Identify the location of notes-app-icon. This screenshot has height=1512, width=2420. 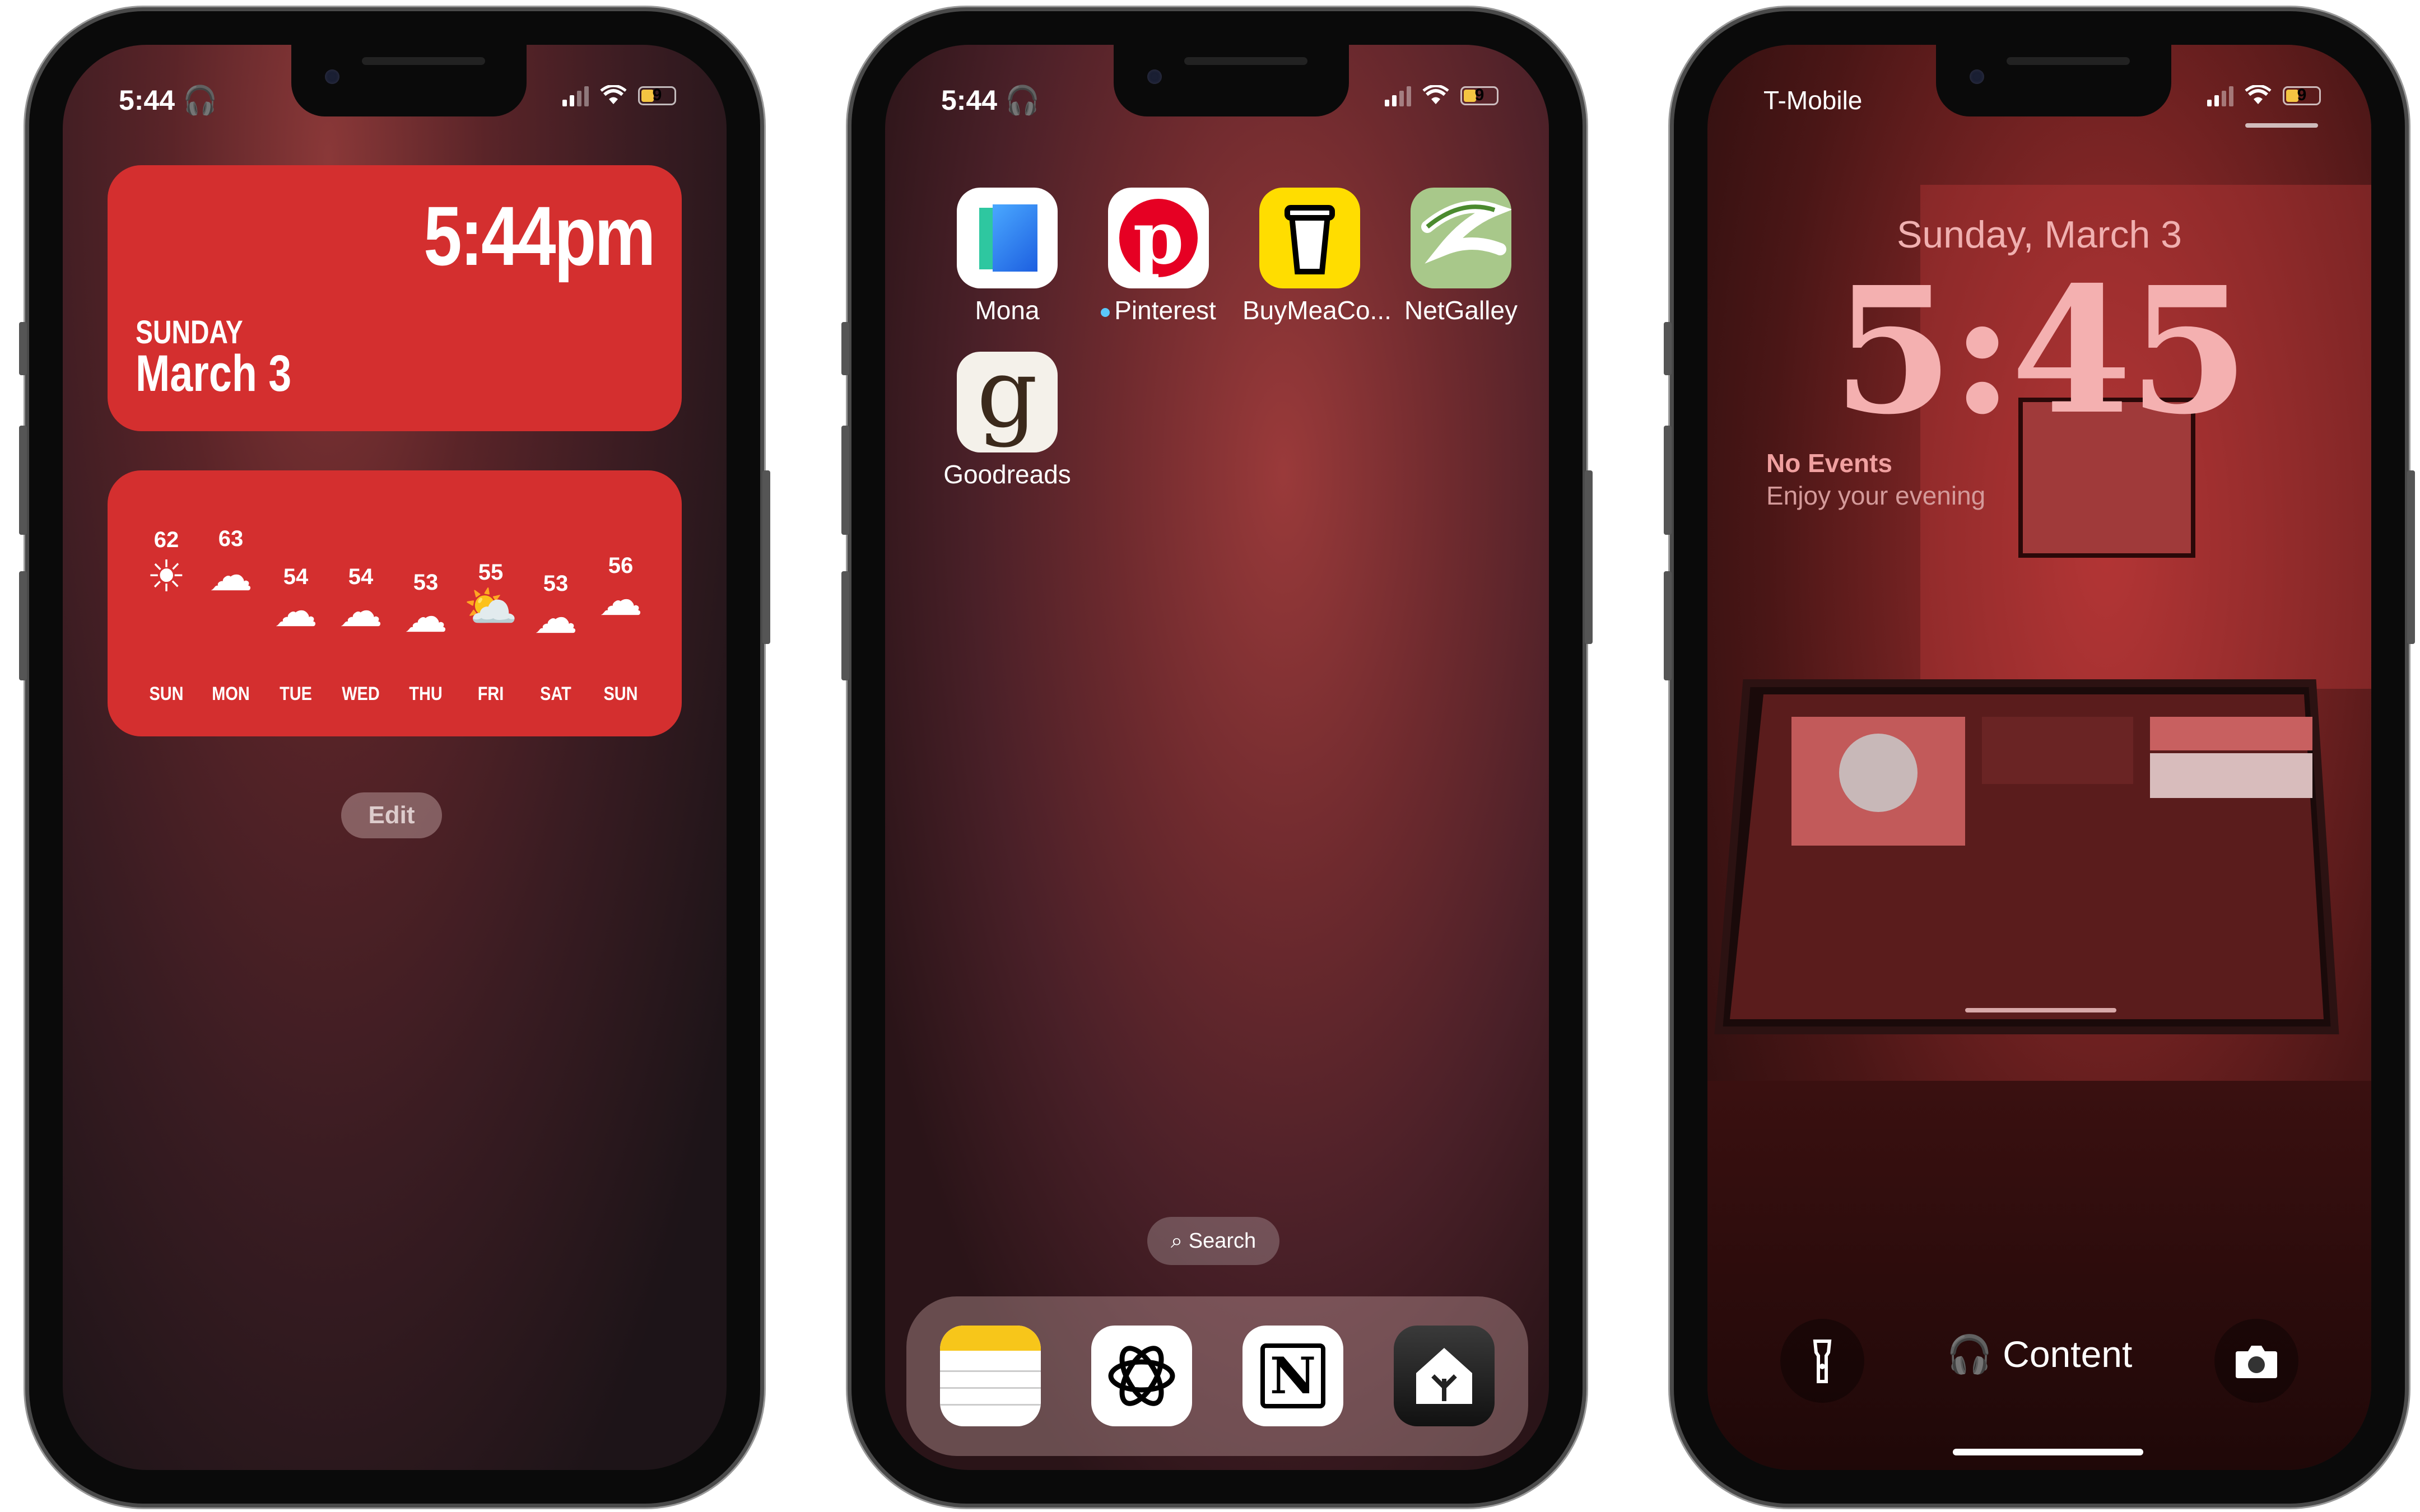
(991, 1376).